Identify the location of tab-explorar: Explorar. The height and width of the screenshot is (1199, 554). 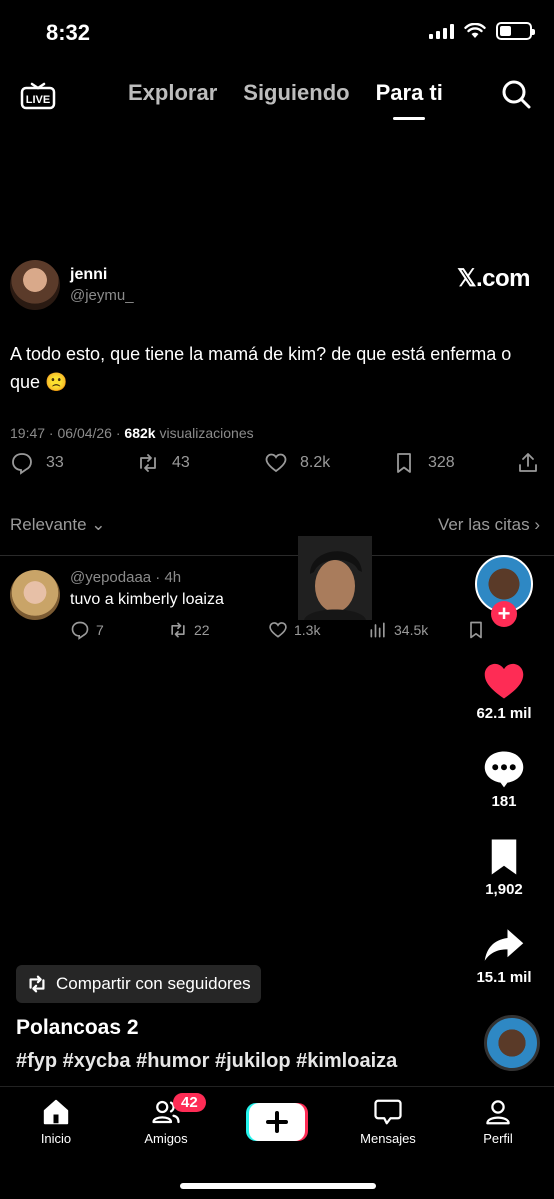
(172, 93).